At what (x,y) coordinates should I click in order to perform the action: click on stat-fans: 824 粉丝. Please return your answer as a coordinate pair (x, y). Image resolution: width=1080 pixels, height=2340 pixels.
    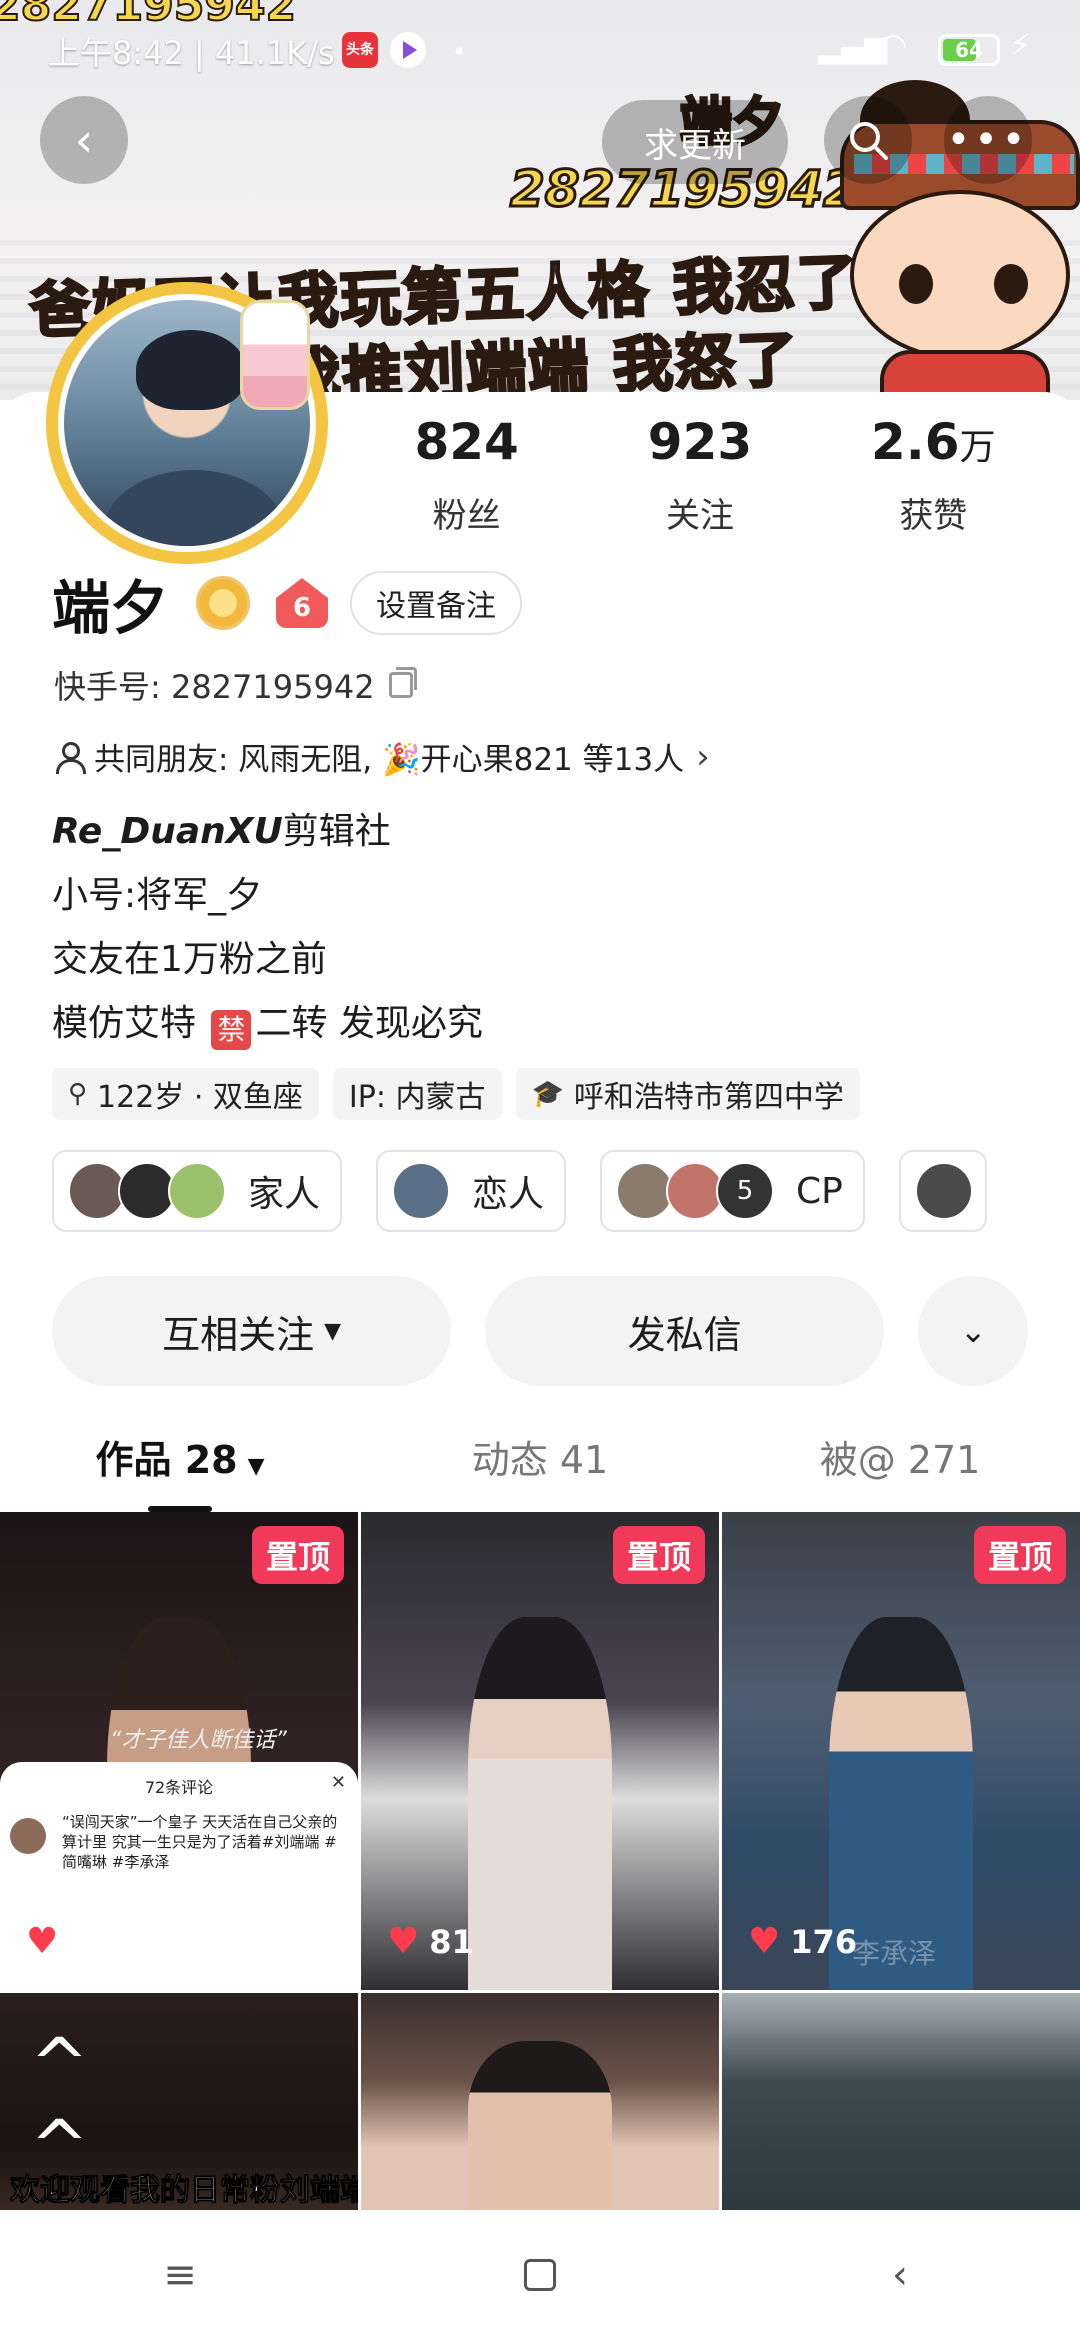
    Looking at the image, I should click on (466, 480).